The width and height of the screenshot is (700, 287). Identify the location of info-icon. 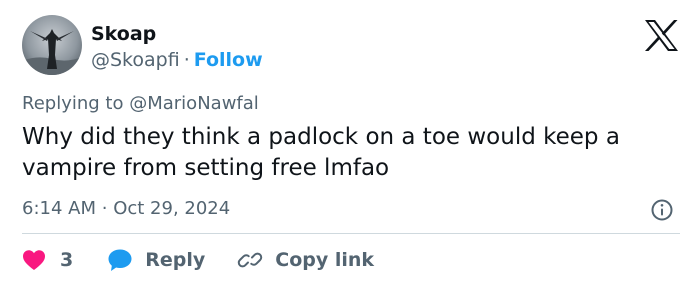
(662, 210).